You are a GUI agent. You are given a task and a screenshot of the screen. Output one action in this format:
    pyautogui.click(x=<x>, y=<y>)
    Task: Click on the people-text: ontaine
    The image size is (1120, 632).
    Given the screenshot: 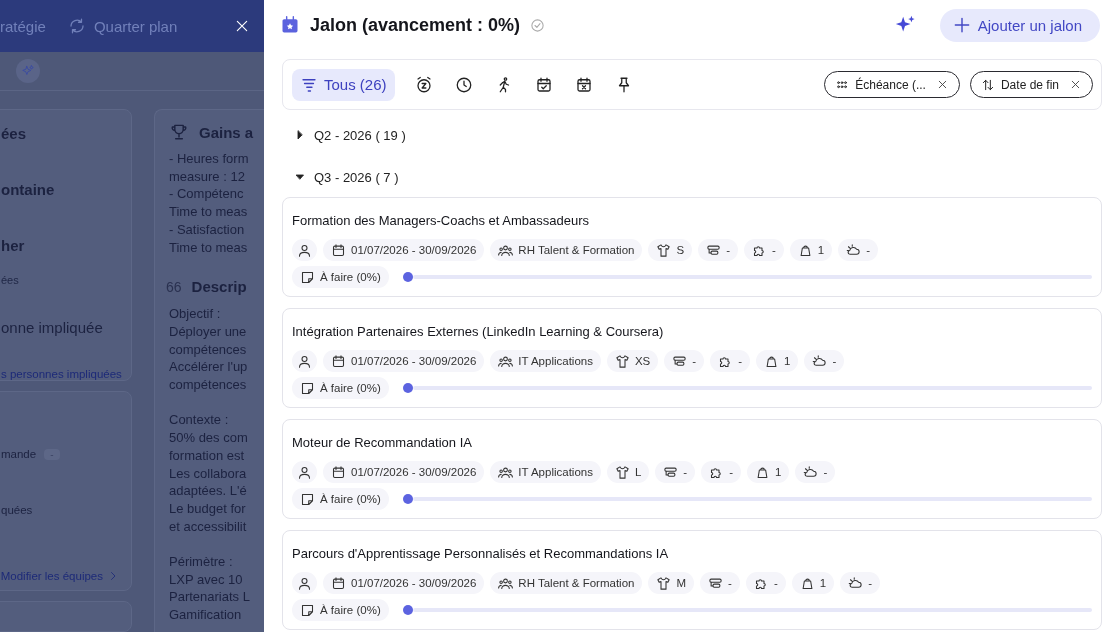 What is the action you would take?
    pyautogui.click(x=28, y=190)
    